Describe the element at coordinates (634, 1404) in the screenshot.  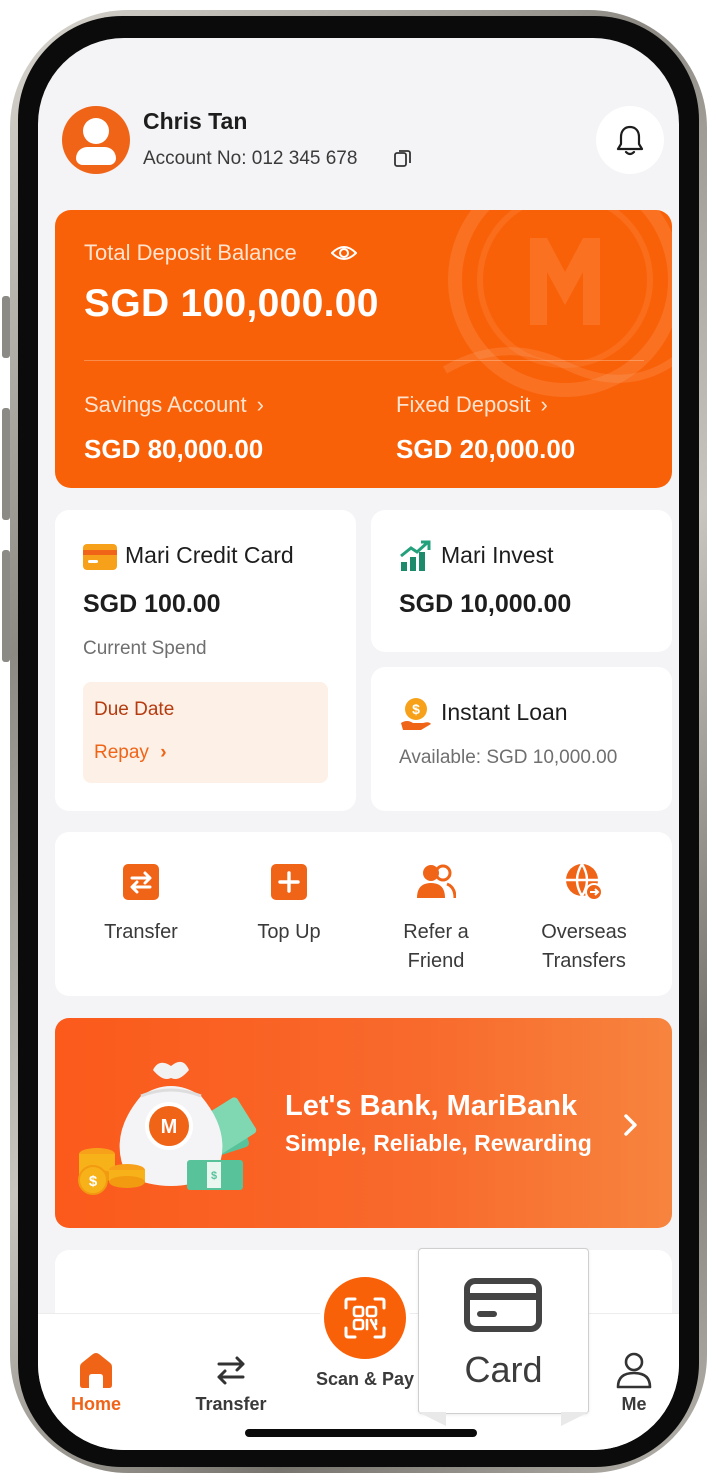
I see `nav-label: Me` at that location.